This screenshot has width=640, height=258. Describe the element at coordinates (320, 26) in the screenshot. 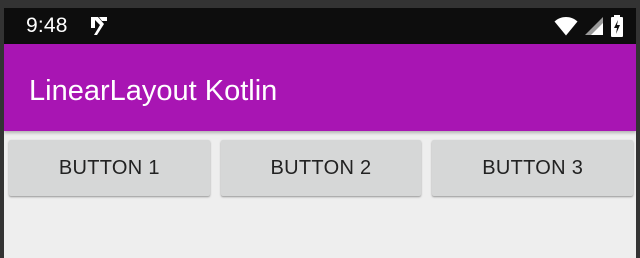

I see `status-bar: 9:48` at that location.